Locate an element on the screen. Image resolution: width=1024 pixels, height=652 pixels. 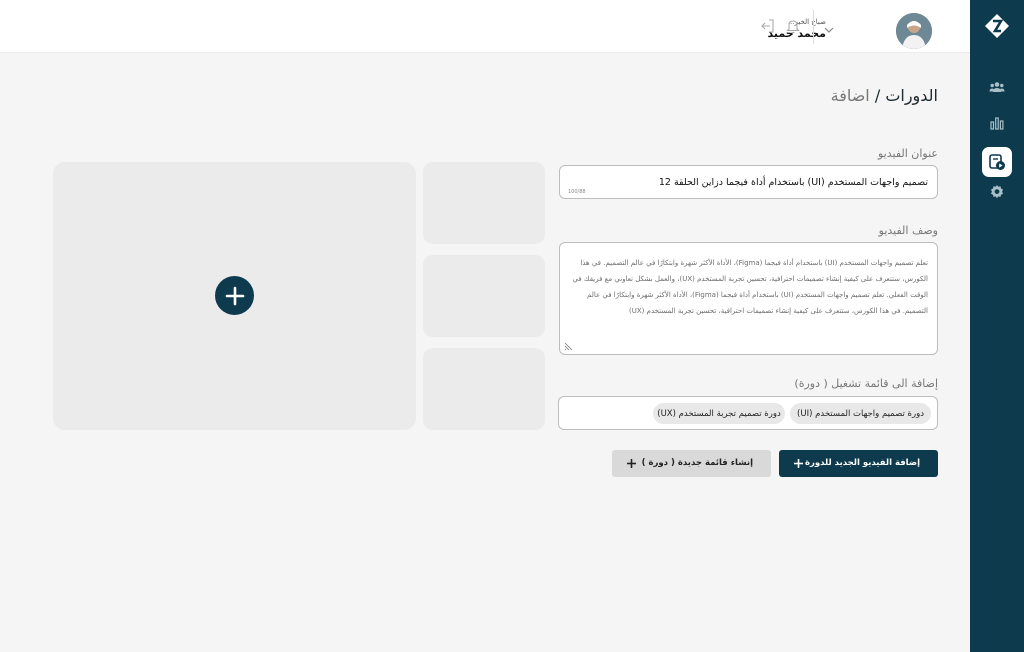
video-course-icon is located at coordinates (997, 162).